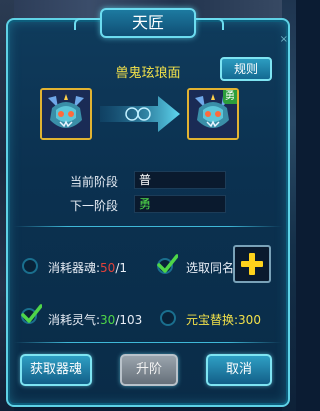 The image size is (320, 411). What do you see at coordinates (108, 268) in the screenshot?
I see `soul-cost-have: 50` at bounding box center [108, 268].